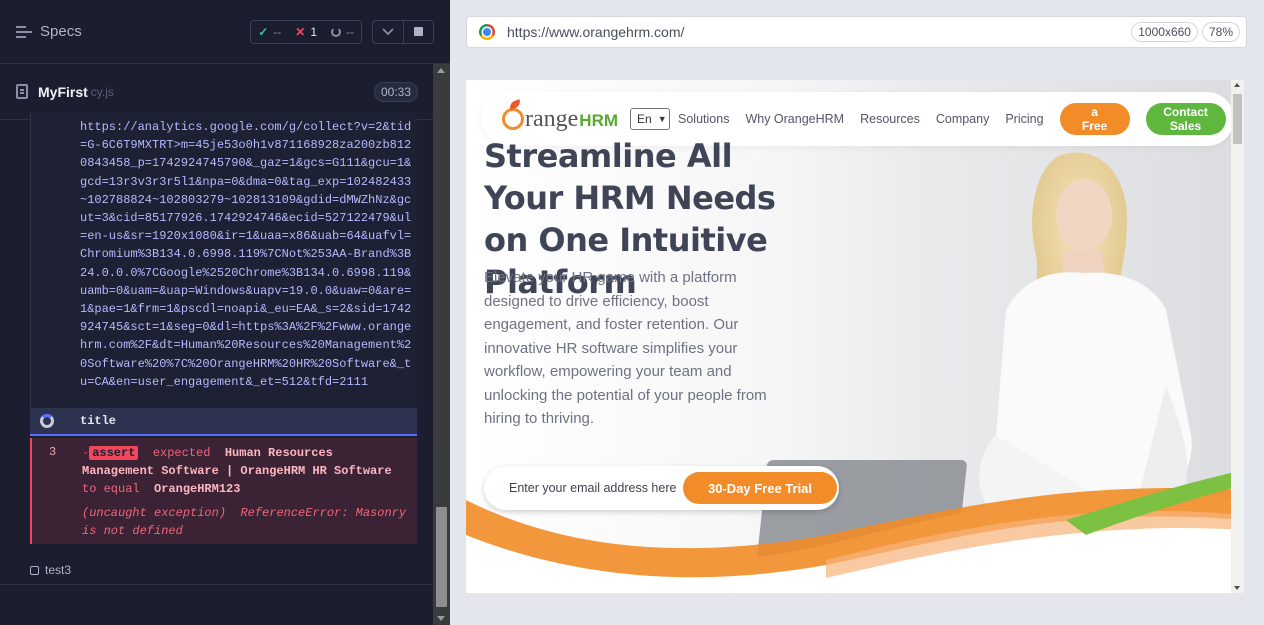 The image size is (1264, 625). What do you see at coordinates (24, 31) in the screenshot?
I see `specs-menu-icon` at bounding box center [24, 31].